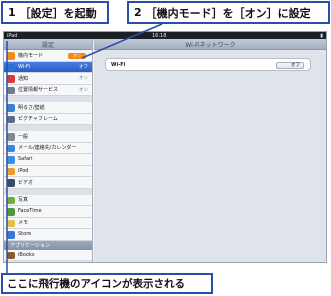 This screenshot has height=296, width=331. Describe the element at coordinates (30, 211) in the screenshot. I see `sidebar-item-label: FaceTime` at that location.